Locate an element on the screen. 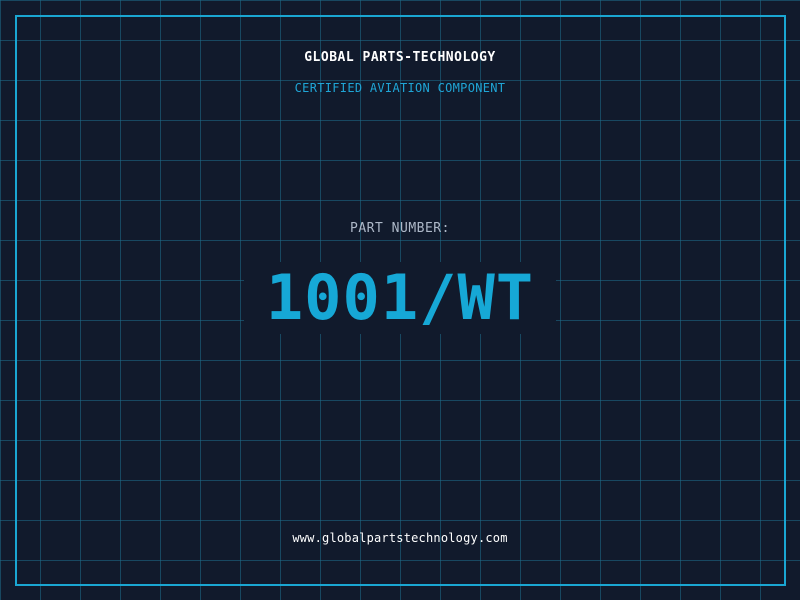 Image resolution: width=800 pixels, height=600 pixels. part-number-label: PART NUMBER: is located at coordinates (400, 228).